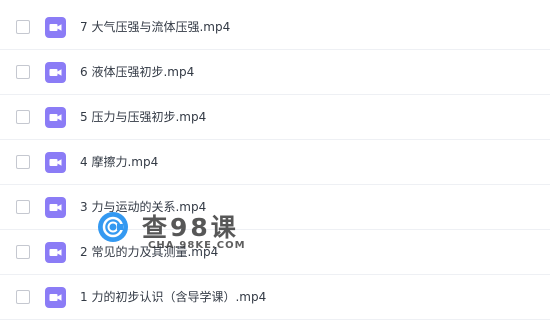 This screenshot has width=550, height=321. What do you see at coordinates (149, 252) in the screenshot?
I see `file-name: 2 常见的力及其测量.mp4` at bounding box center [149, 252].